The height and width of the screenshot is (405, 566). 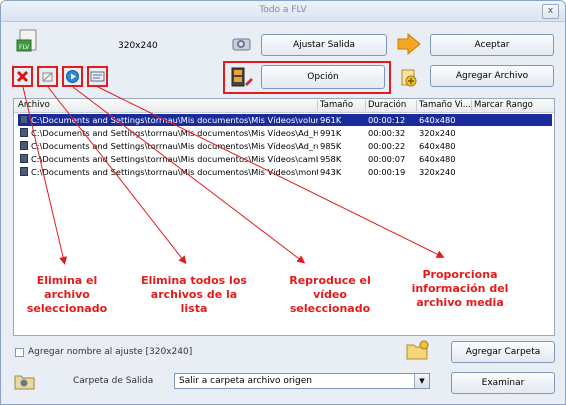 I want to click on annotation-delete: Elimina el archivo seleccionado, so click(x=67, y=294).